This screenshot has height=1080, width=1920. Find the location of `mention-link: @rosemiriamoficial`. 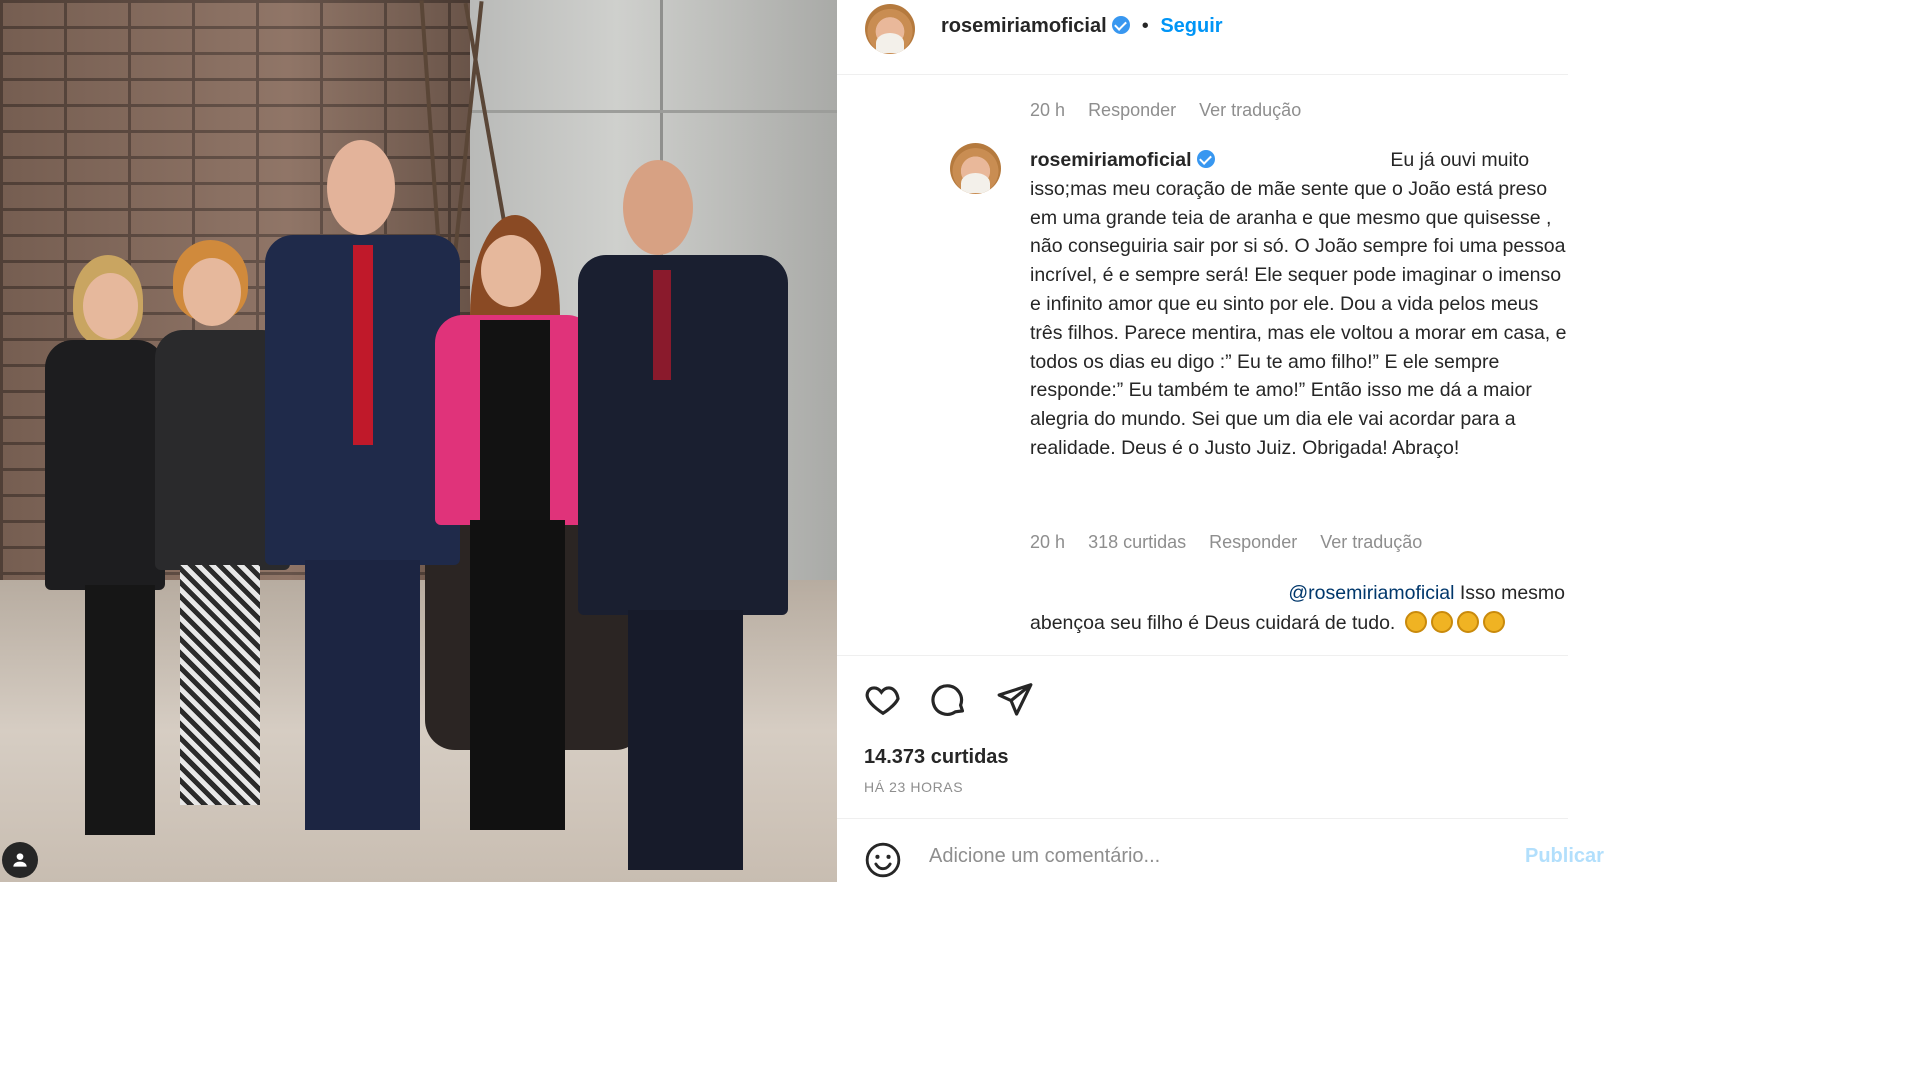

mention-link: @rosemiriamoficial is located at coordinates (1371, 593).